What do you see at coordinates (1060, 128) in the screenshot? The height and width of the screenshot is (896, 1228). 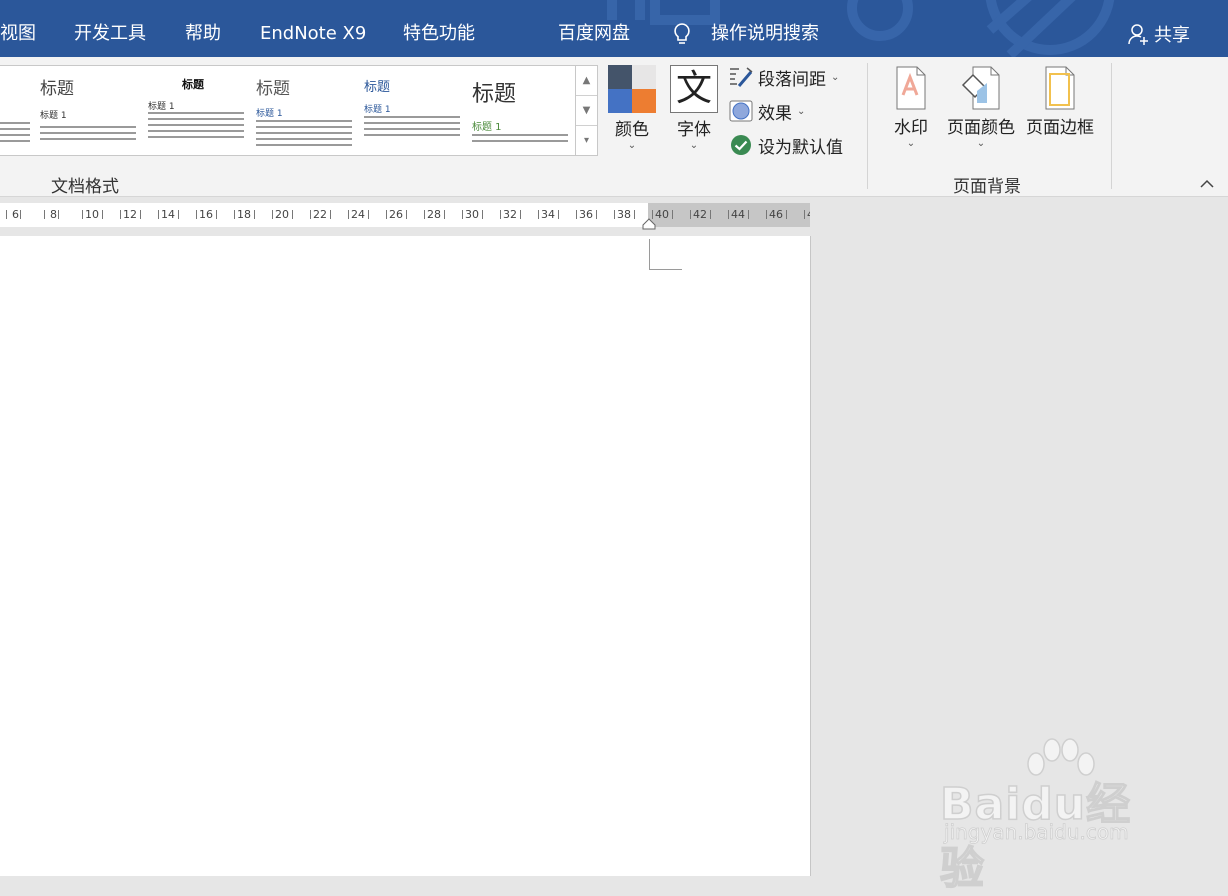 I see `page-borders-label: 页面边框` at bounding box center [1060, 128].